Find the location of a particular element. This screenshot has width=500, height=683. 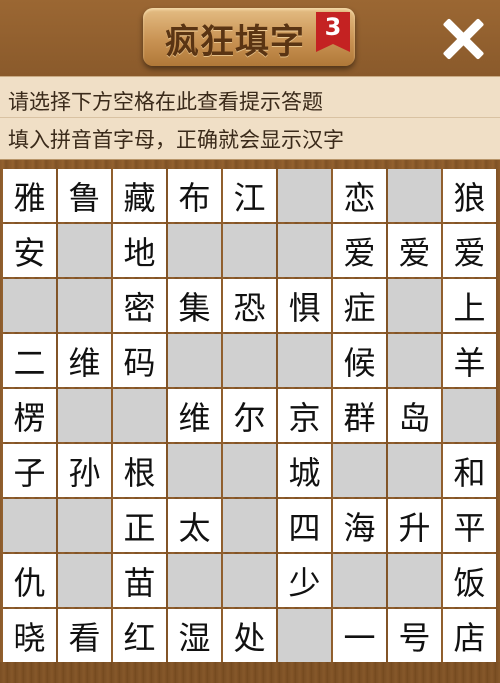

letter-cell: 根 is located at coordinates (139, 470).